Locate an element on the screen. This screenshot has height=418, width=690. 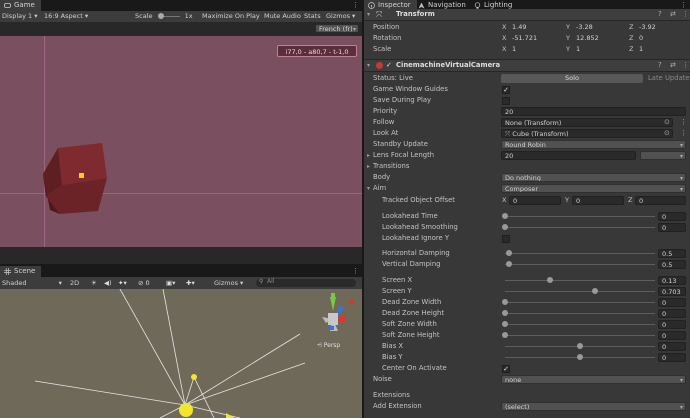
look-at-field: ⤧ Cube (Transform) is located at coordinates (587, 133).